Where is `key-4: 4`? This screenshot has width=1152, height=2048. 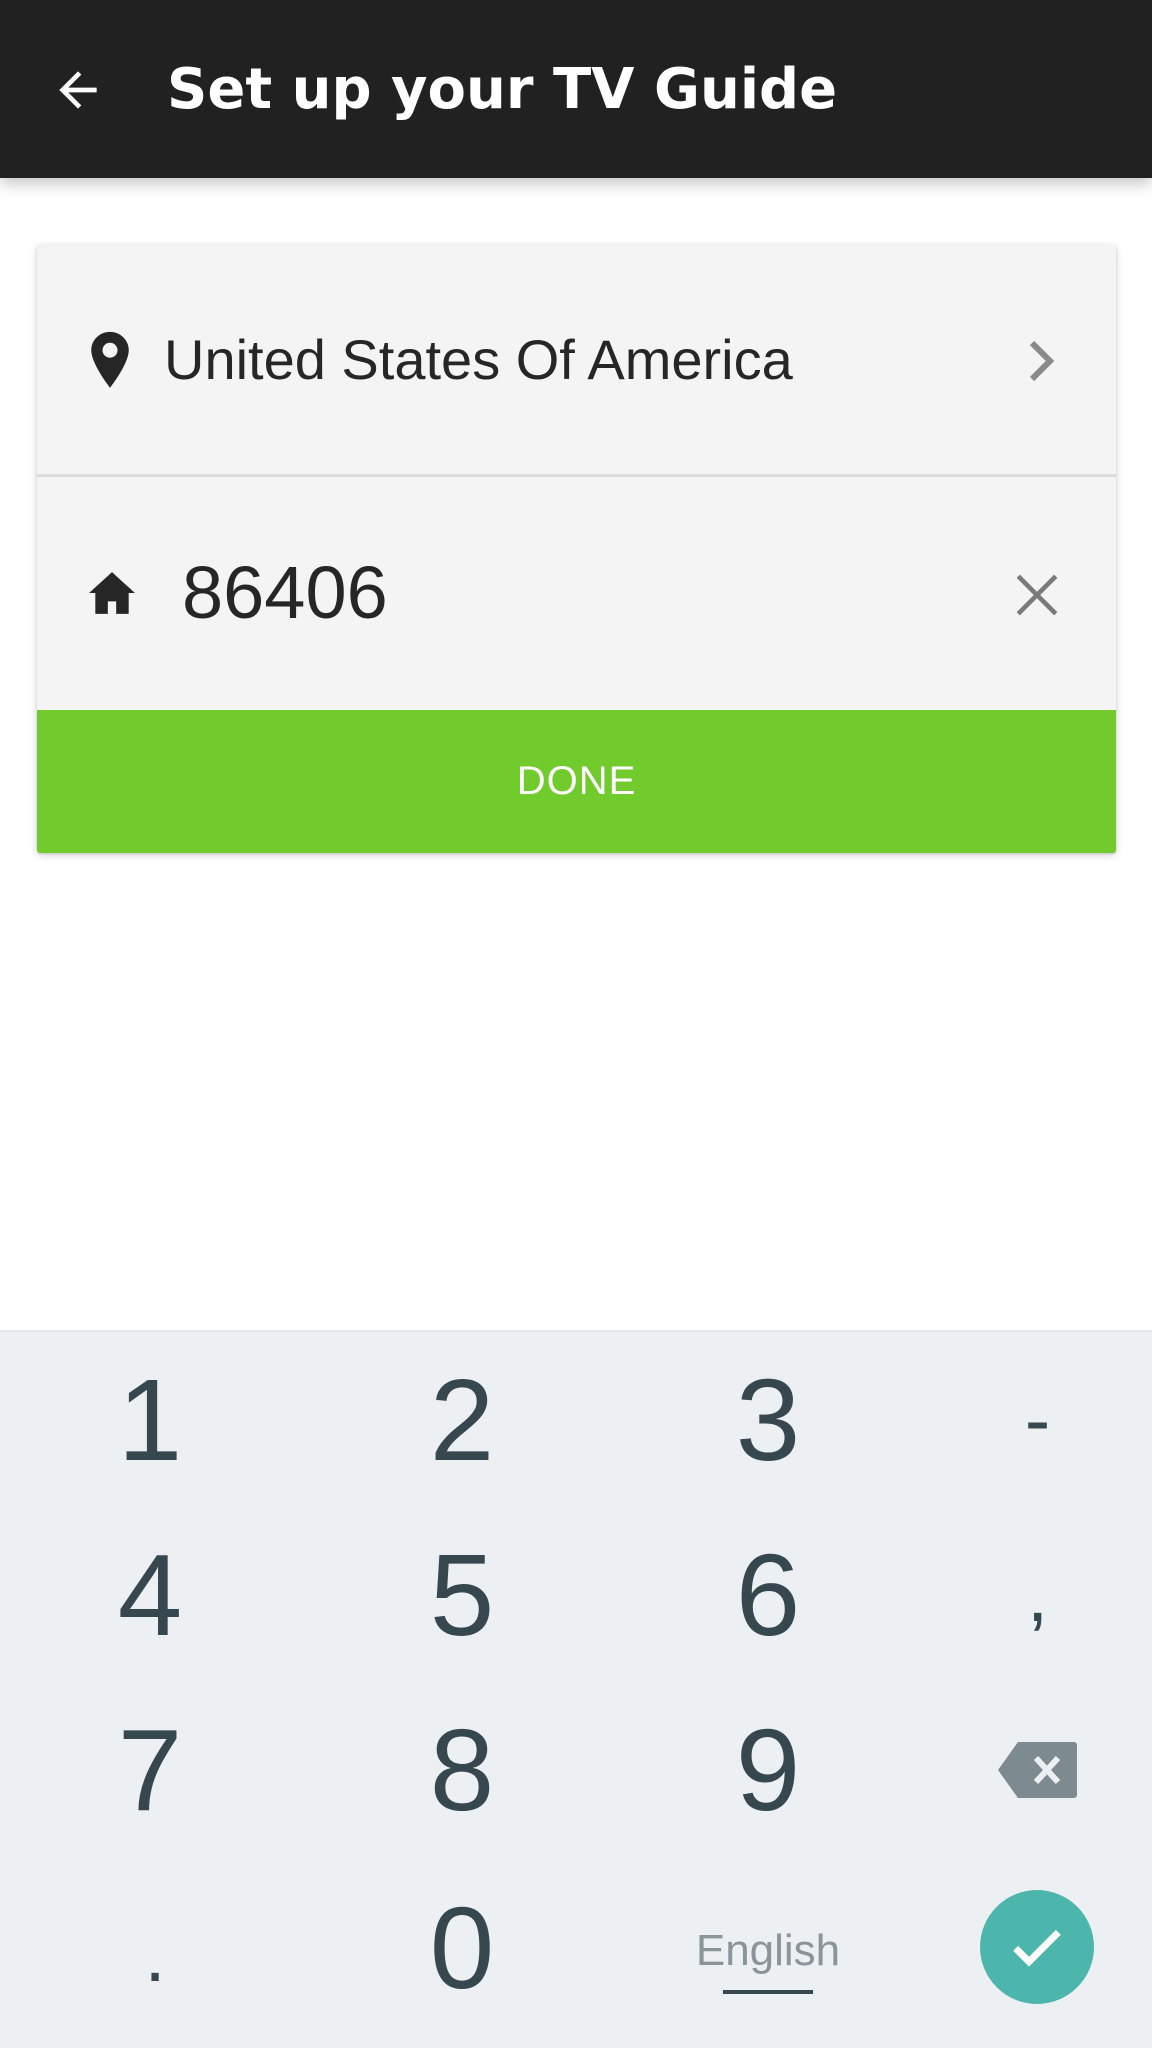
key-4: 4 is located at coordinates (150, 1595).